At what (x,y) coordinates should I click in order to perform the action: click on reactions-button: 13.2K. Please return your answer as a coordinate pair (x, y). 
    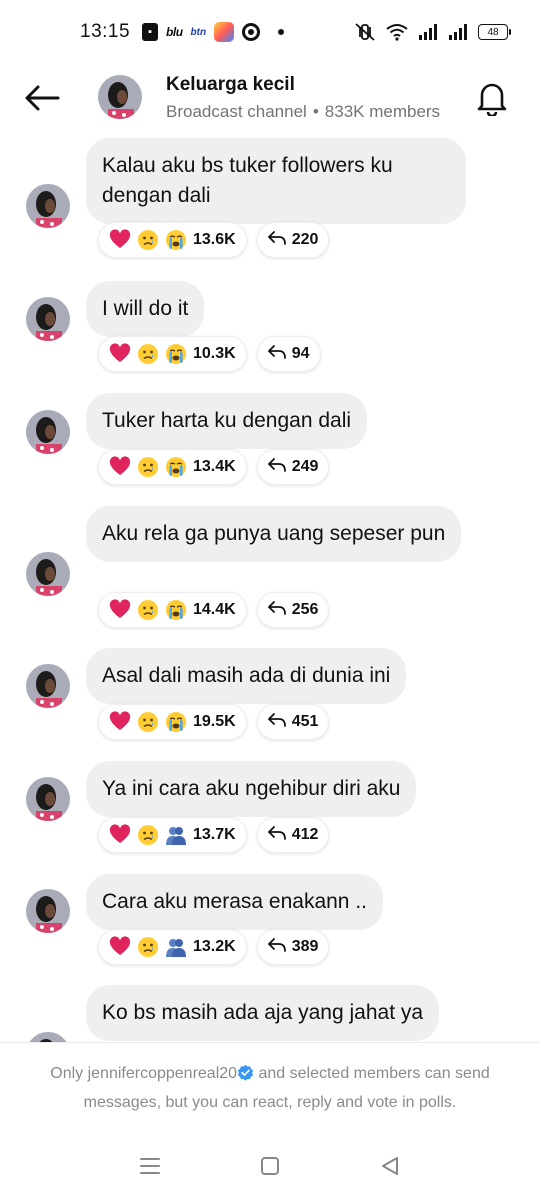
    Looking at the image, I should click on (172, 947).